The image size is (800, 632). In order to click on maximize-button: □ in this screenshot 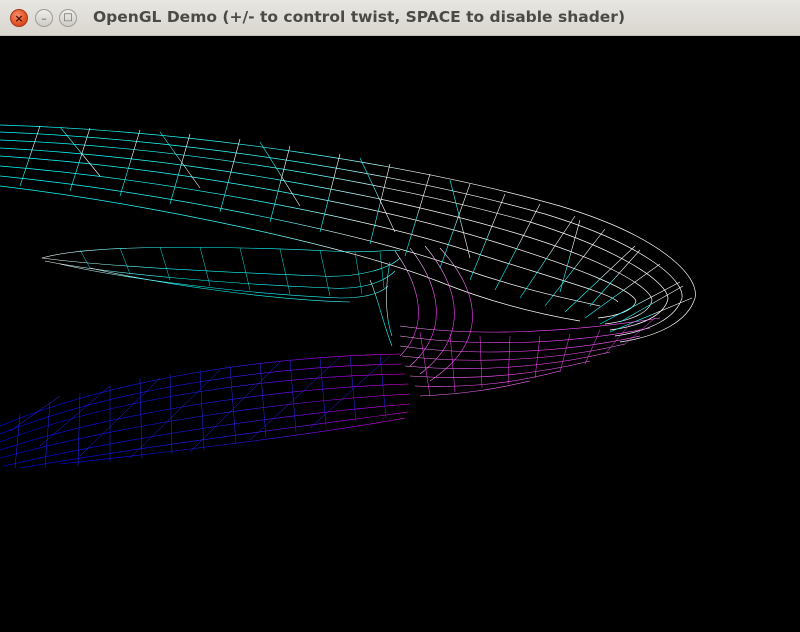, I will do `click(68, 18)`.